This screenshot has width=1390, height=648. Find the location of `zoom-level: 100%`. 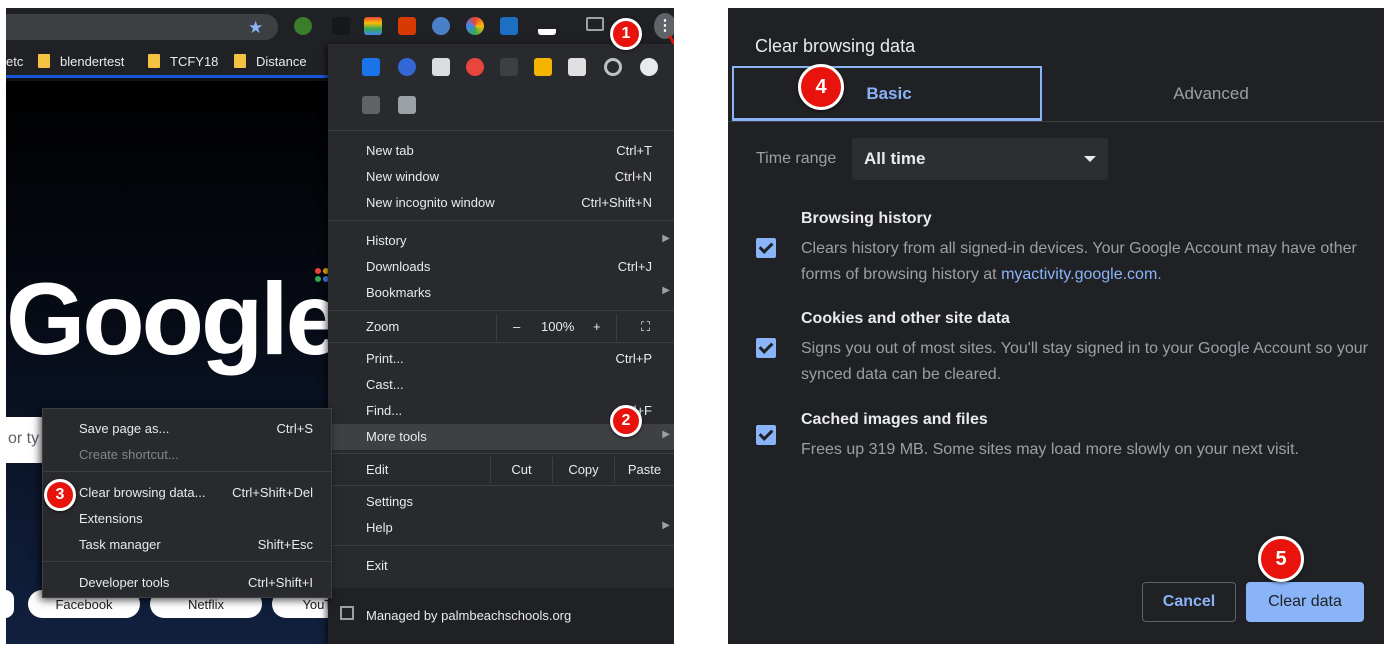

zoom-level: 100% is located at coordinates (558, 326).